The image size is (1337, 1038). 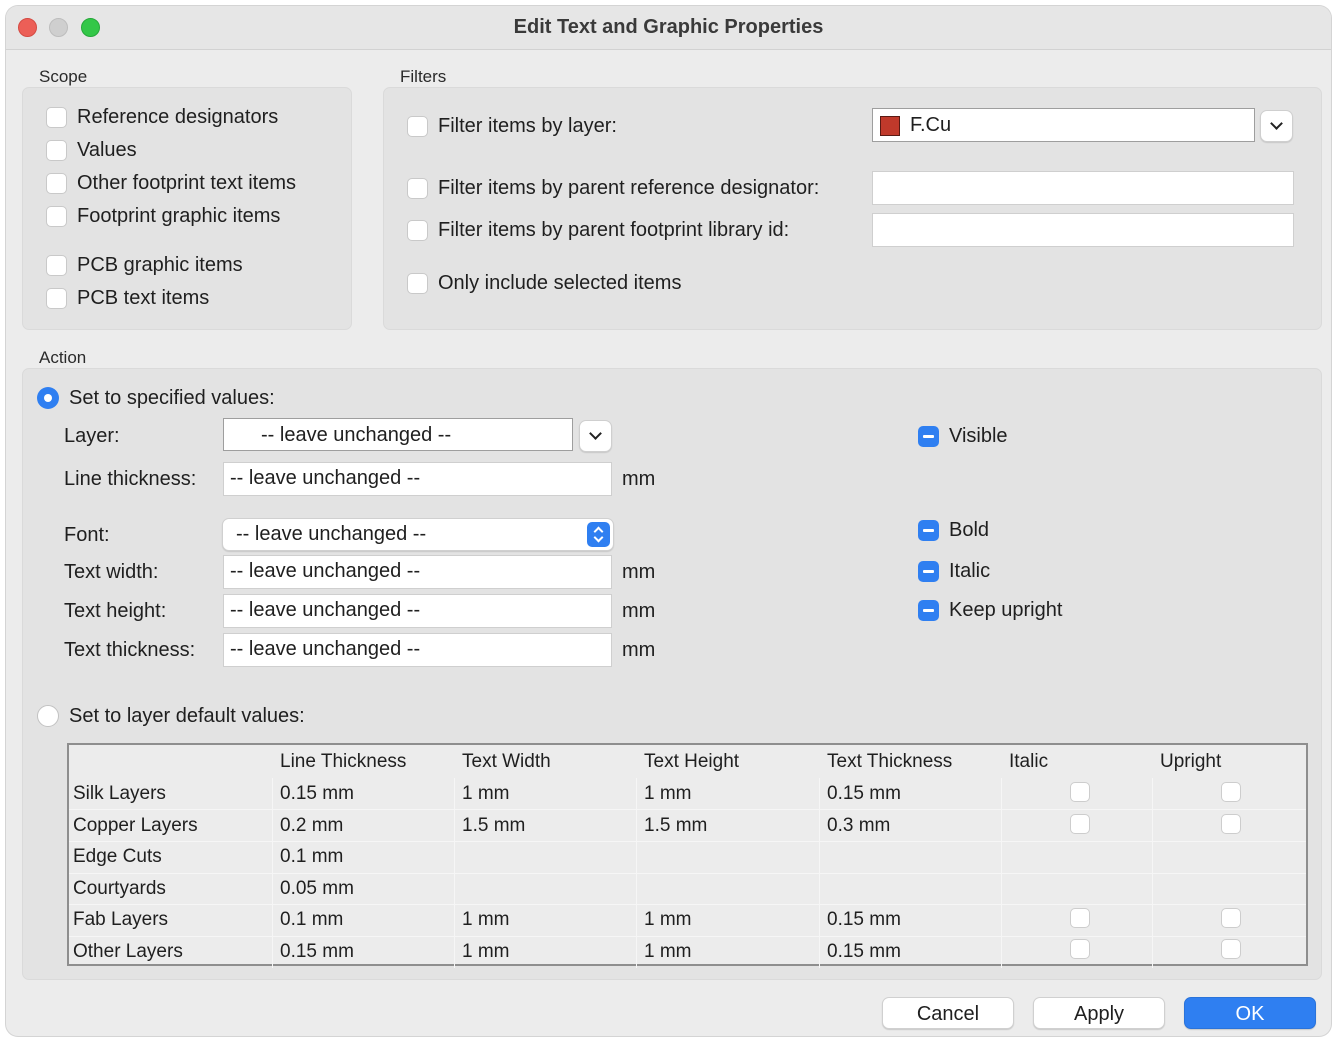 I want to click on filter-by-layer-label: Filter items by layer:, so click(x=527, y=126).